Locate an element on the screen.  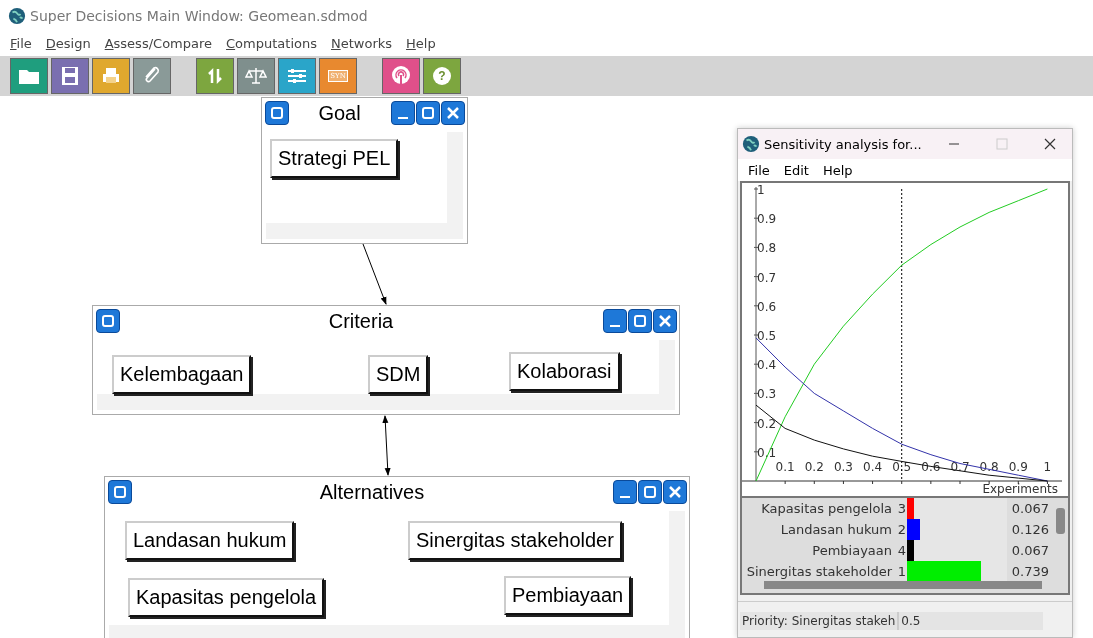
result-rank: 3 is located at coordinates (901, 508).